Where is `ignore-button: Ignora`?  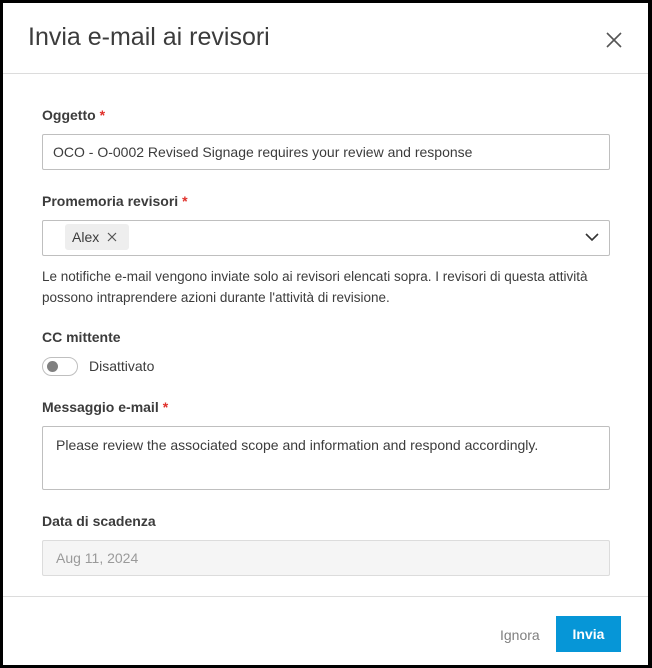
ignore-button: Ignora is located at coordinates (520, 635).